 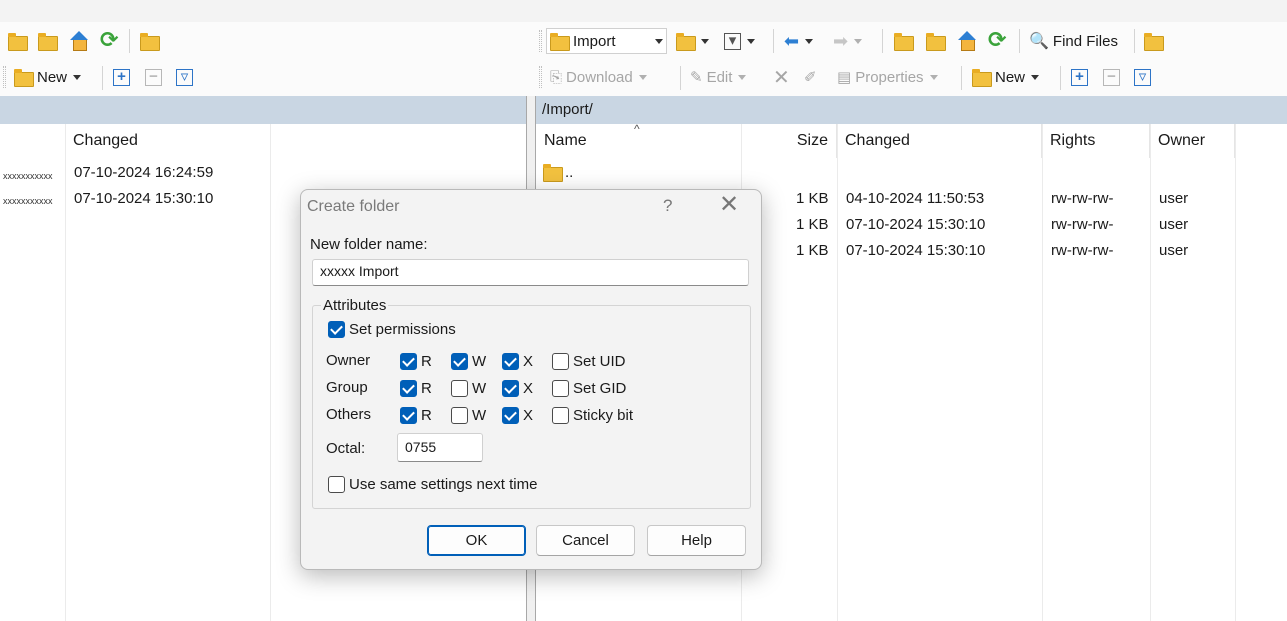 I want to click on octal-input: 0755, so click(x=440, y=447).